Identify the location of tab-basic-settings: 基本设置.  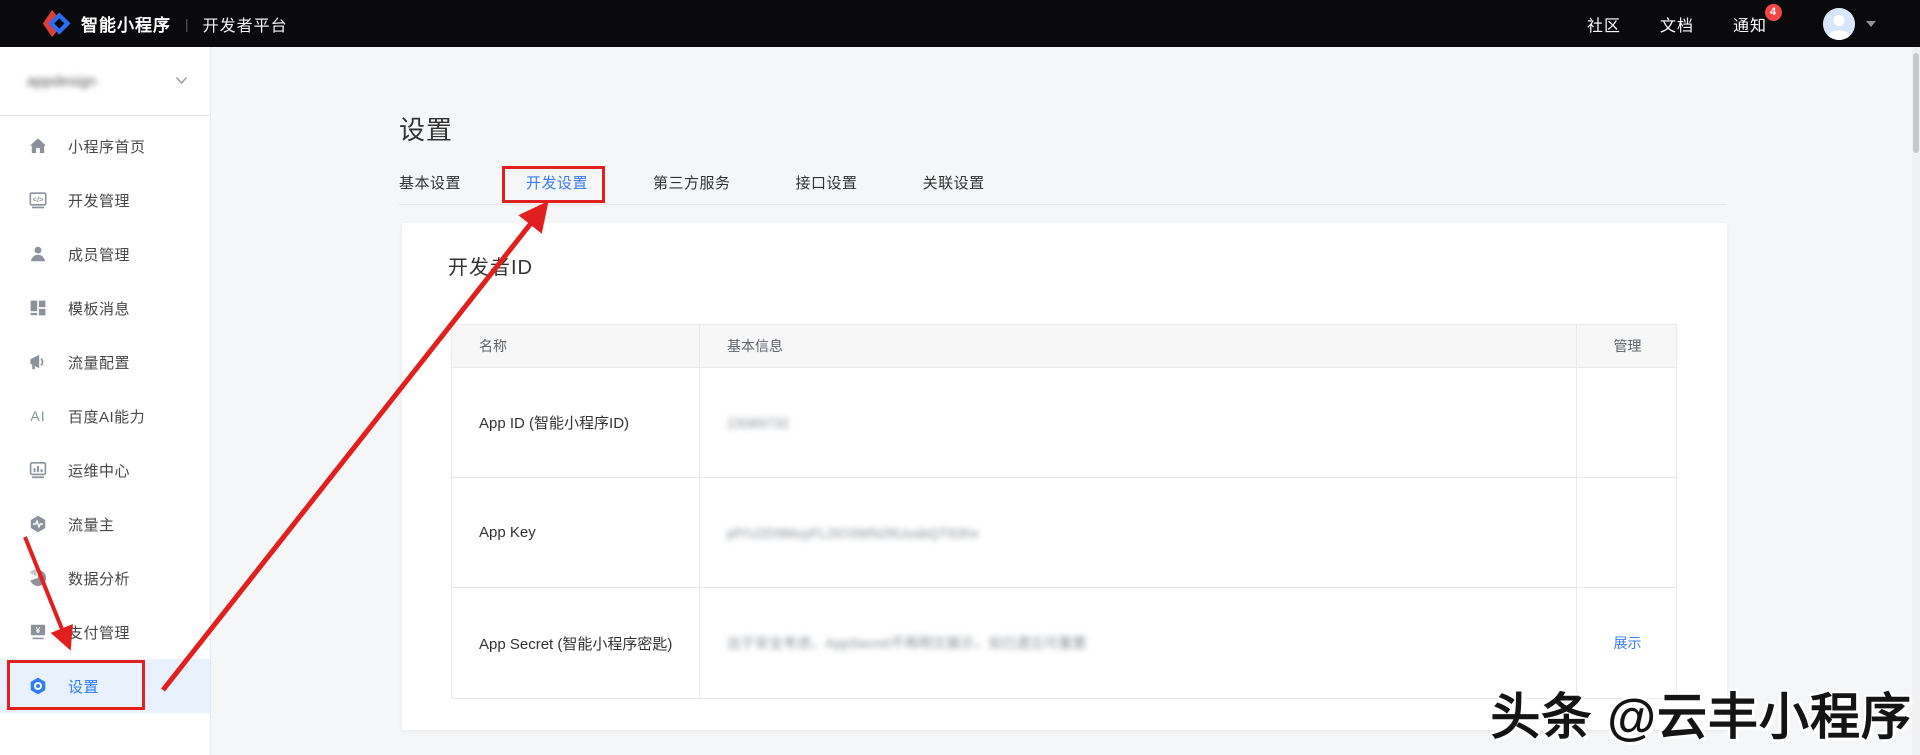
(430, 182).